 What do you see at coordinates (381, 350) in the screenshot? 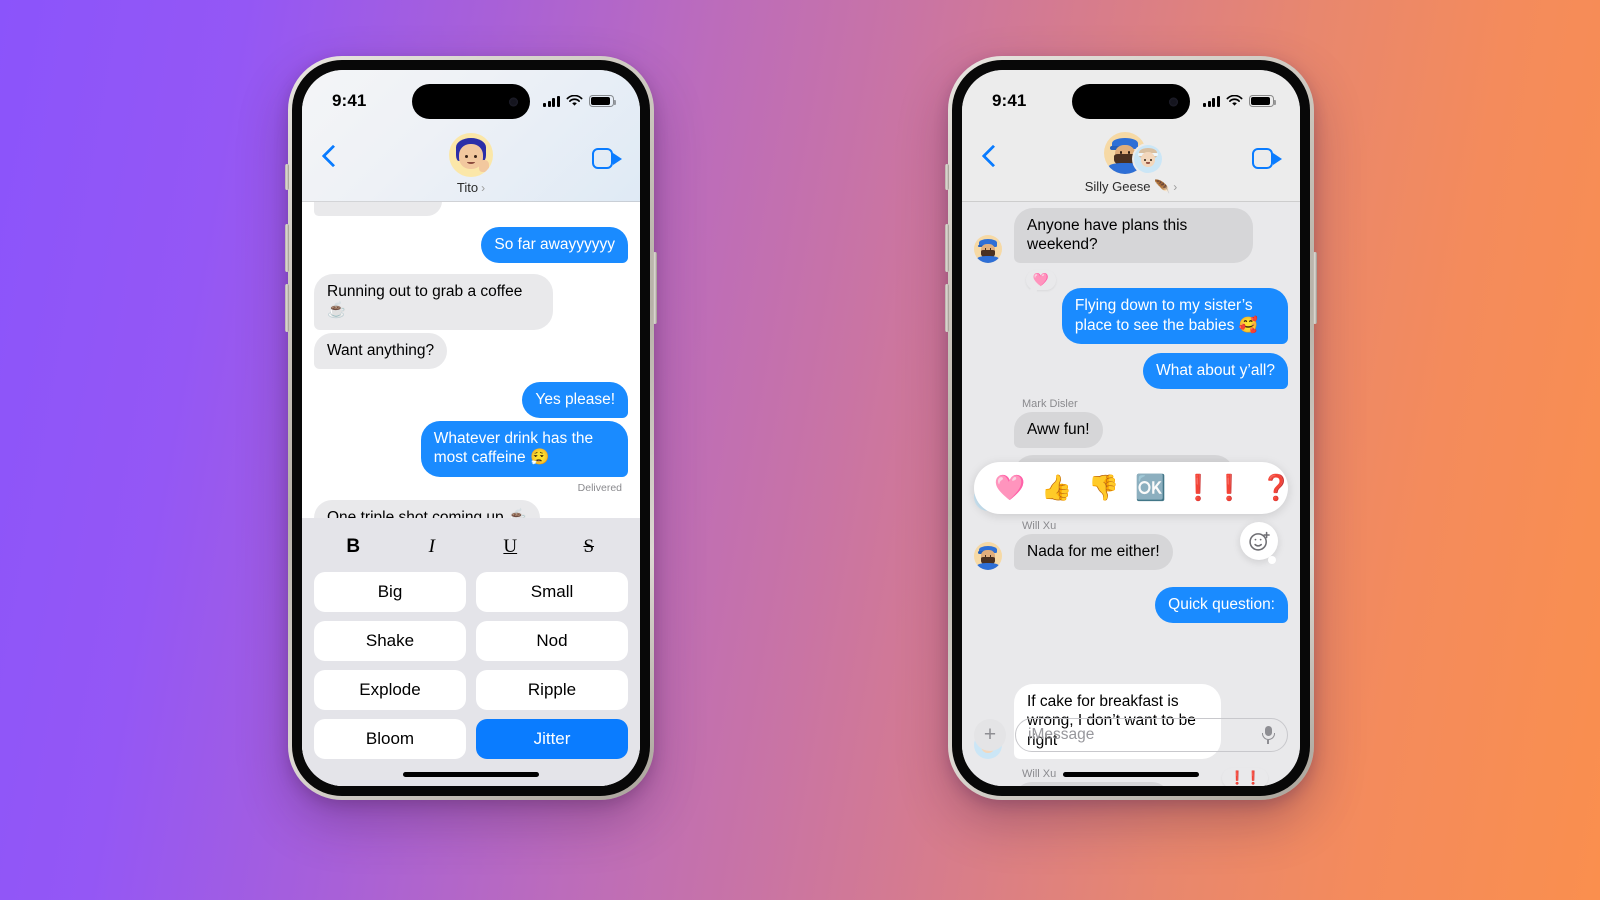
I see `message-bubble: Want anything?` at bounding box center [381, 350].